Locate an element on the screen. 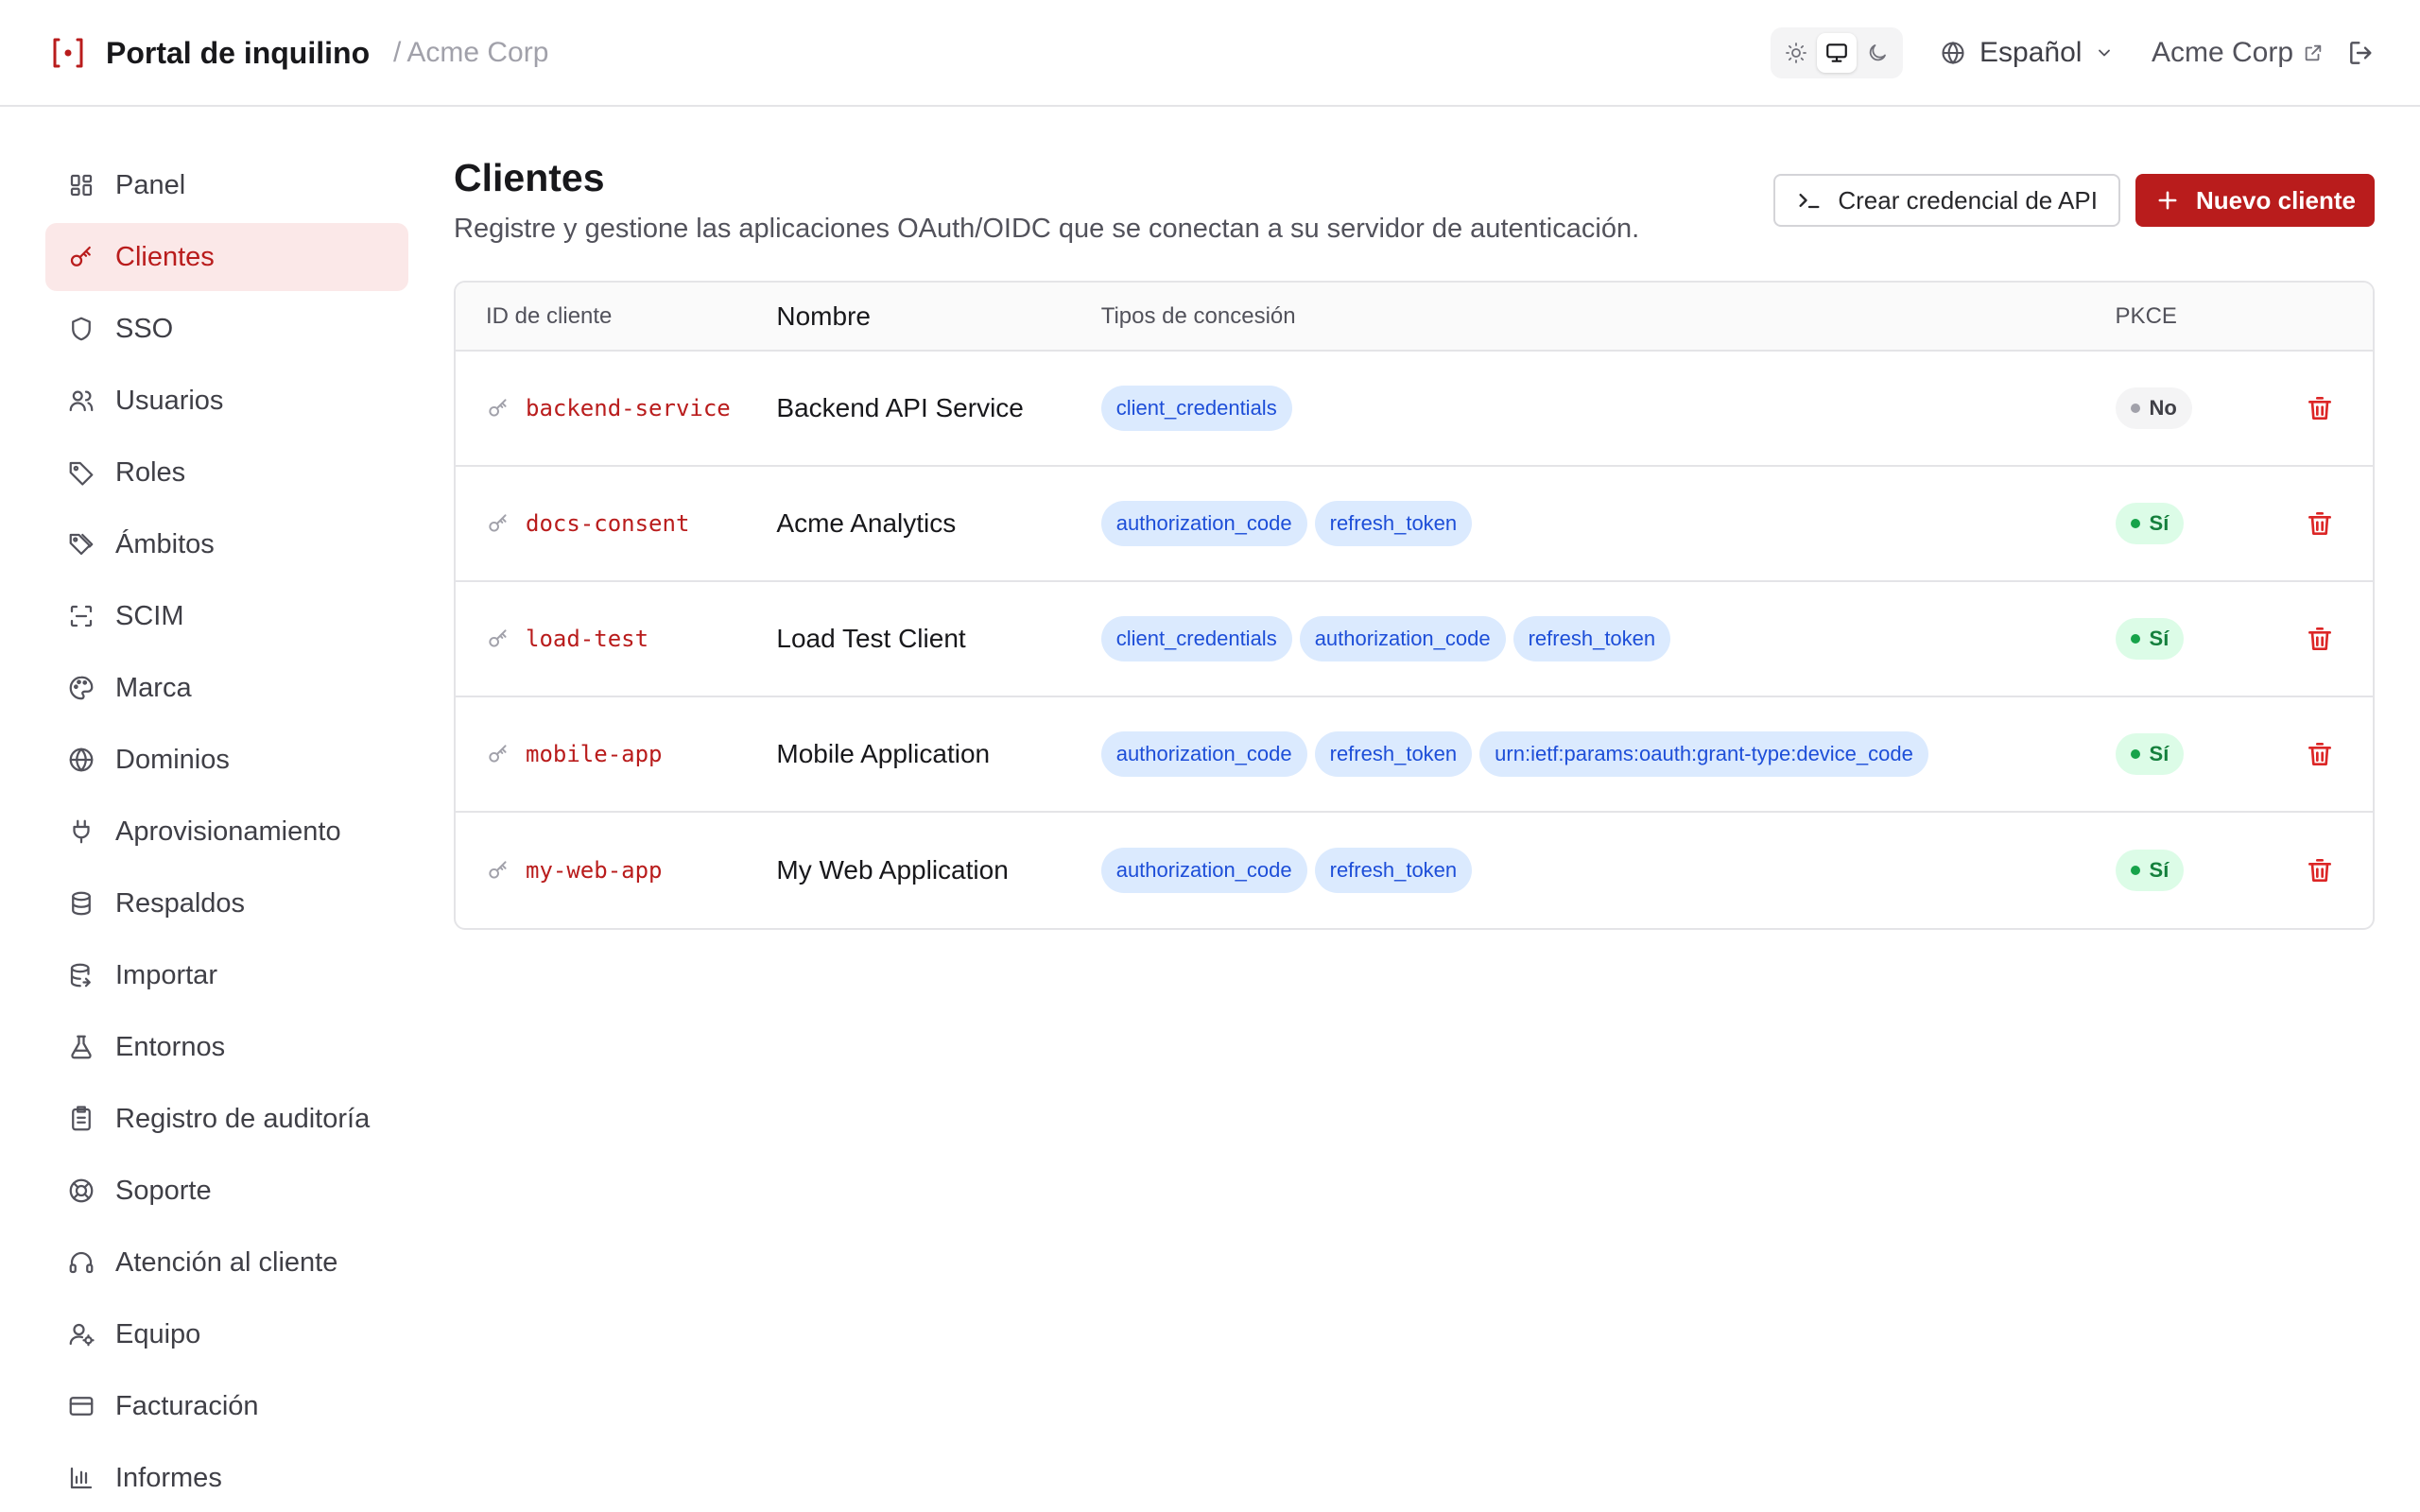  client-id-cell: docs-consent is located at coordinates (616, 523).